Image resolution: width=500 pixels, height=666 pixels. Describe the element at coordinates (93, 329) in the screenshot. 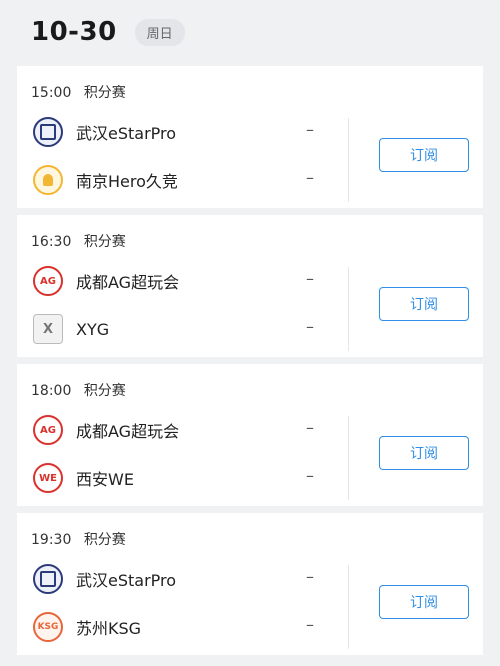

I see `team-name: XYG` at that location.